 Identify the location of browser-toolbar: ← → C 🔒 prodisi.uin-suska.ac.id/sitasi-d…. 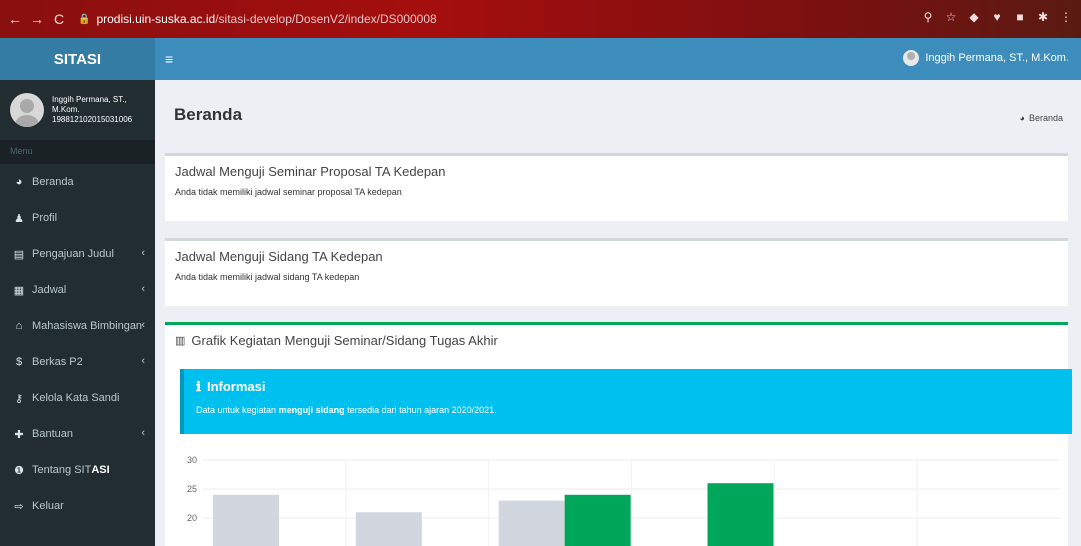
(540, 19).